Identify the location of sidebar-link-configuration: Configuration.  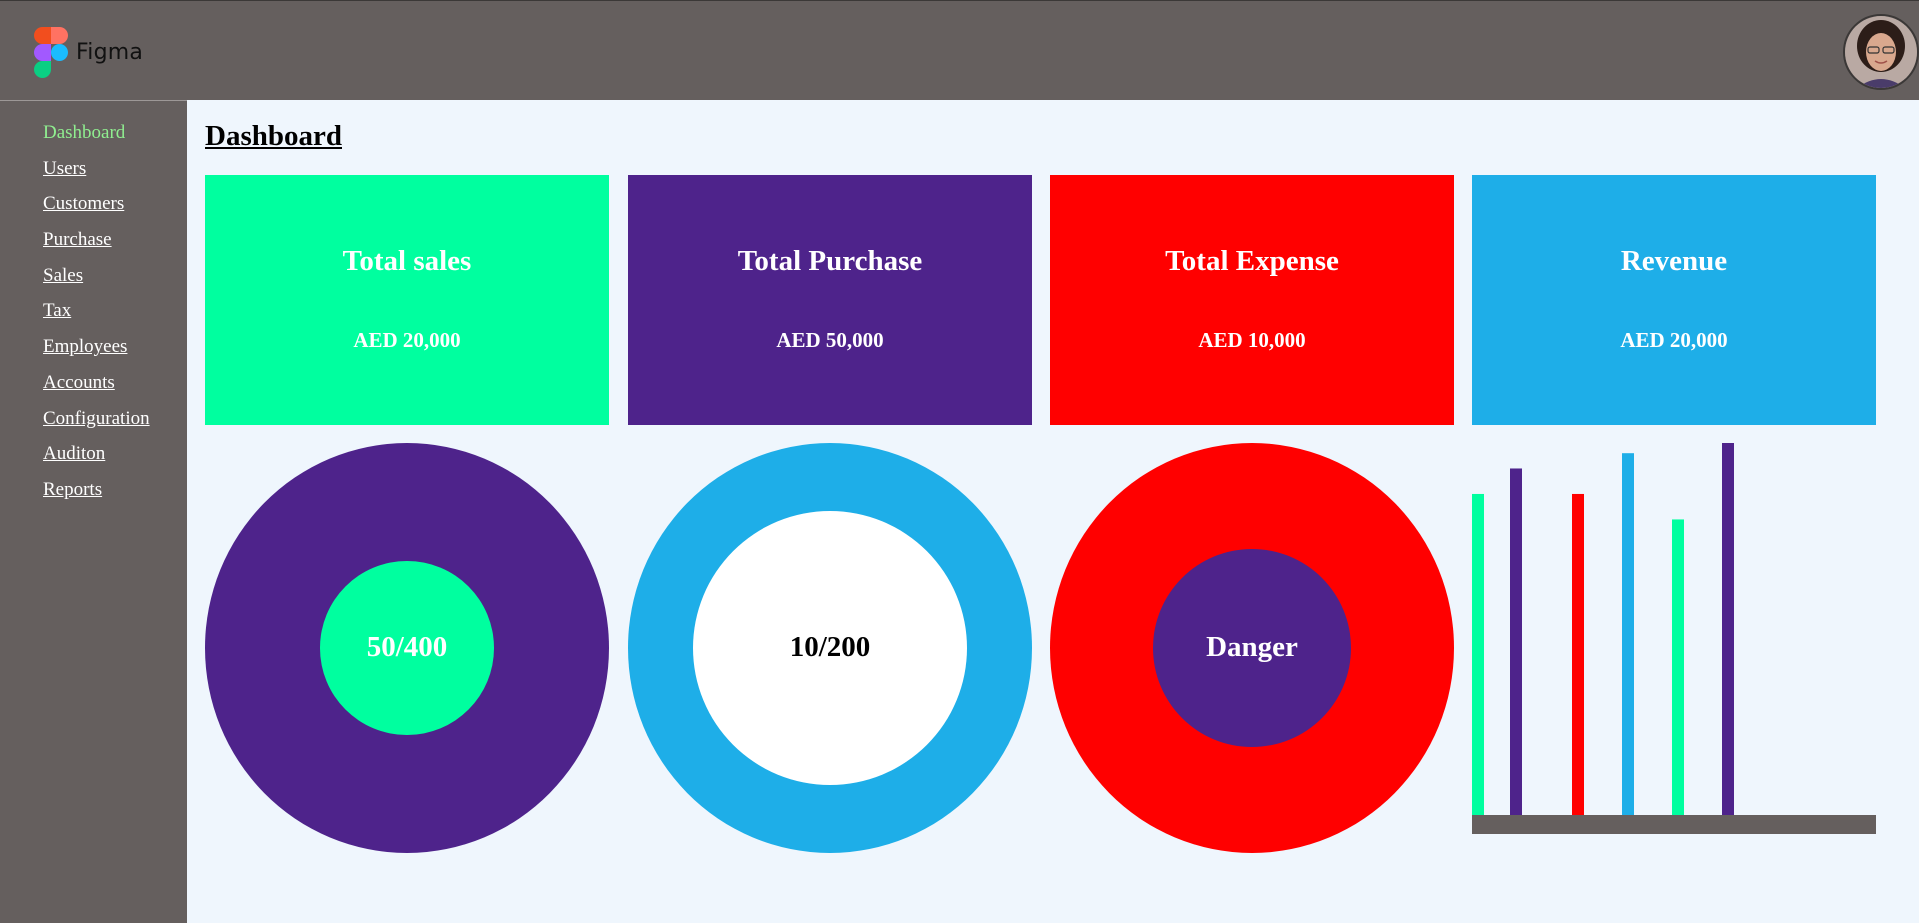
(96, 418).